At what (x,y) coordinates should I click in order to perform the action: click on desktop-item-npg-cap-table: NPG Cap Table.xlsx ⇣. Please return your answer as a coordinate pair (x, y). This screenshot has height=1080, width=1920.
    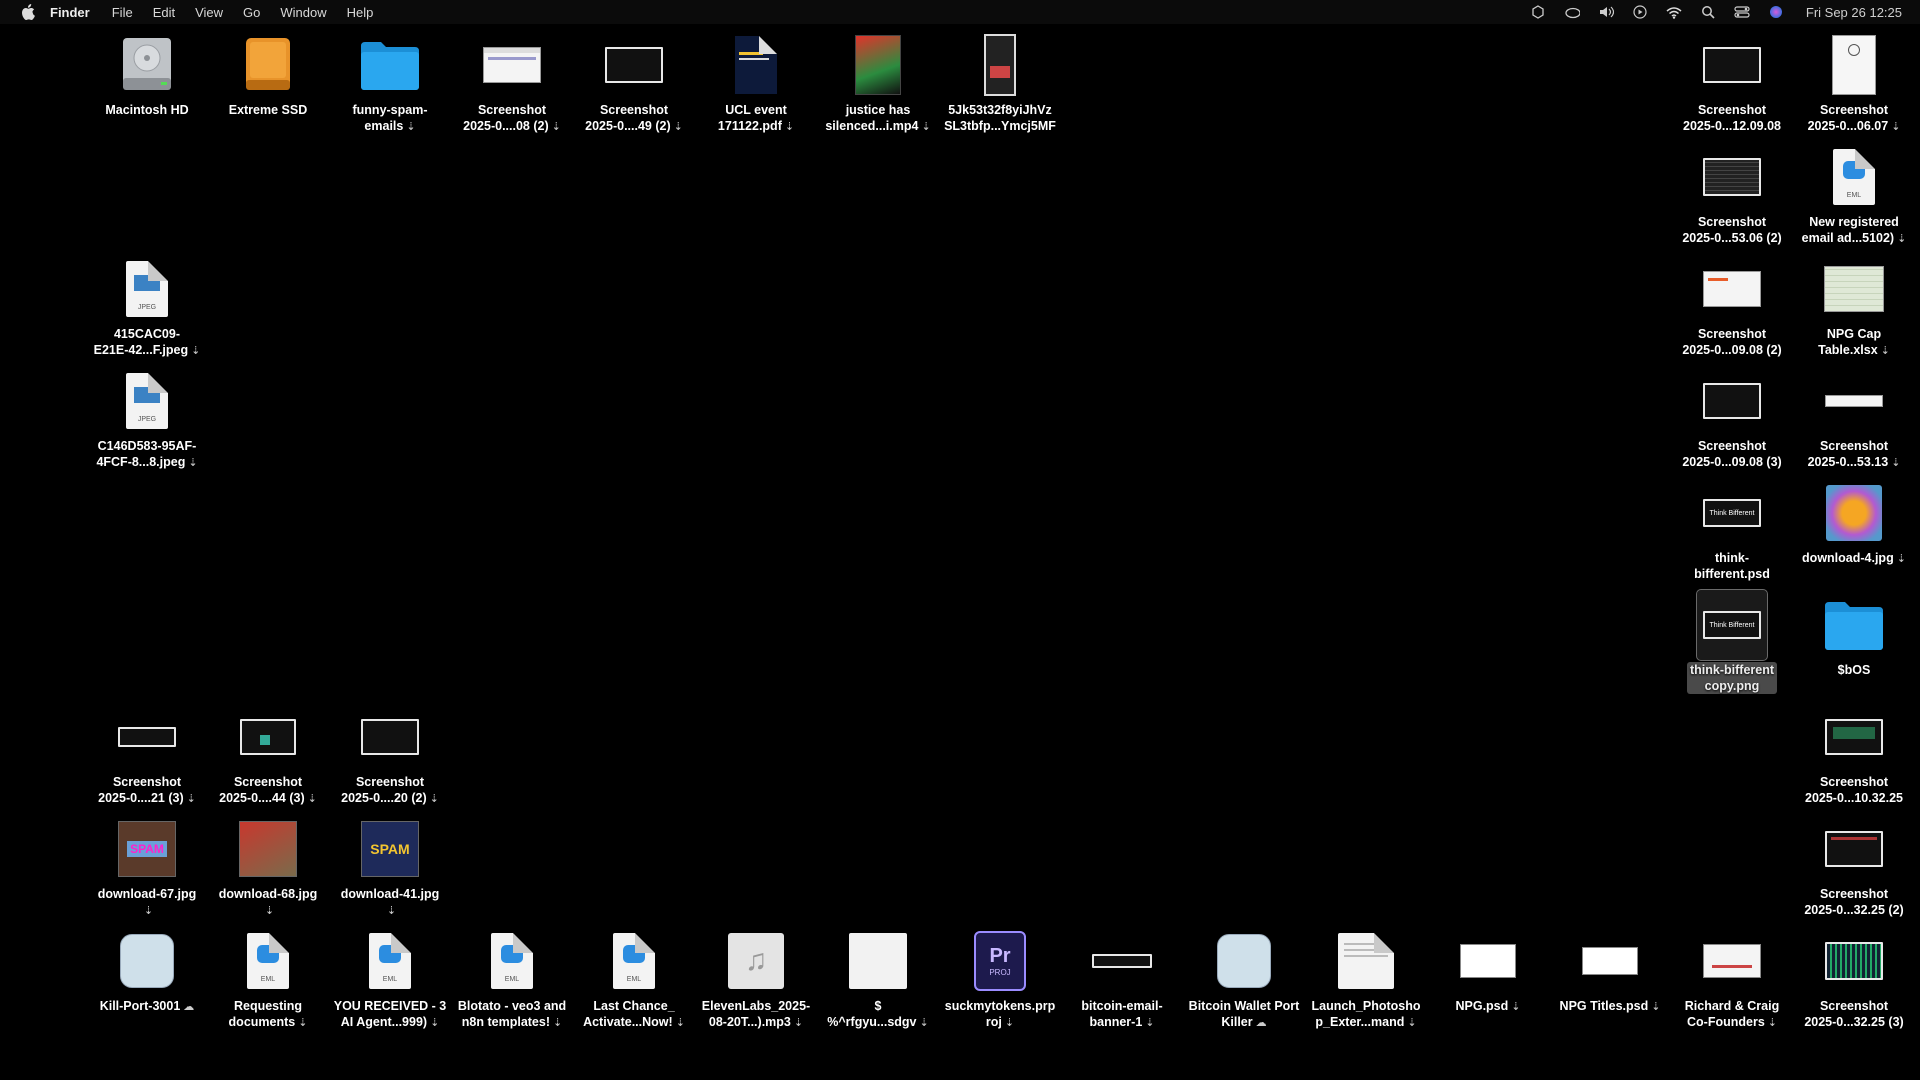
    Looking at the image, I should click on (1854, 306).